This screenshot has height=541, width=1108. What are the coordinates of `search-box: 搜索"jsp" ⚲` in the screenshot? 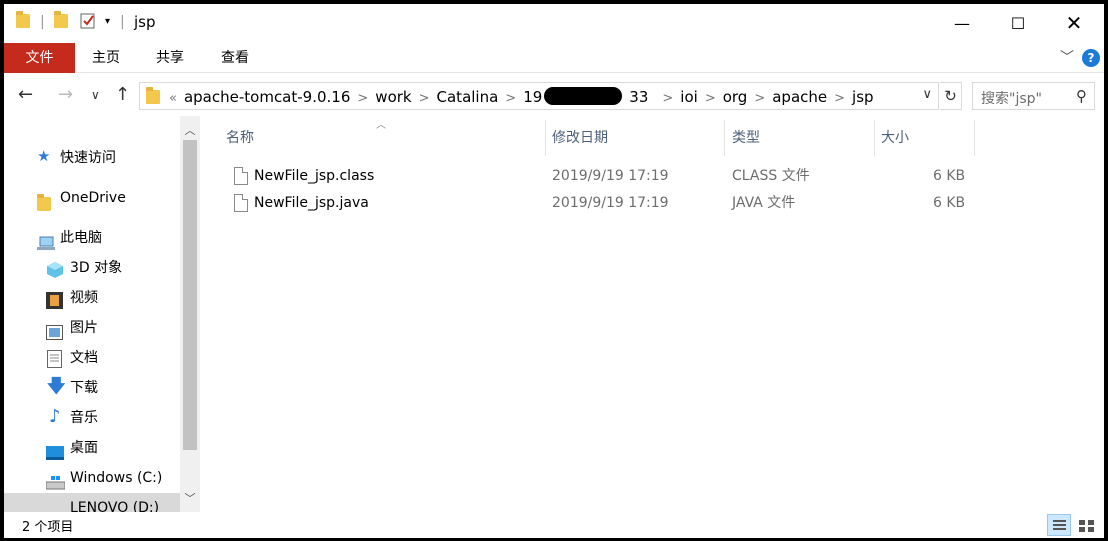 It's located at (1033, 96).